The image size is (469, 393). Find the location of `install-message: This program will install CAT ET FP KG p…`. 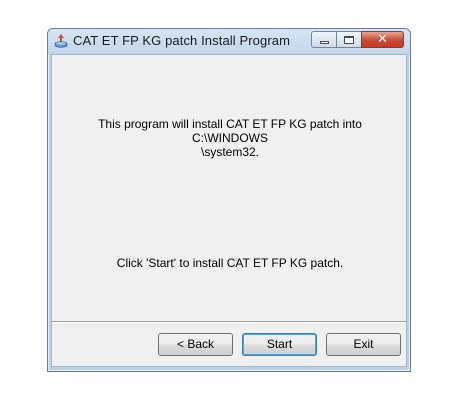

install-message: This program will install CAT ET FP KG p… is located at coordinates (230, 138).